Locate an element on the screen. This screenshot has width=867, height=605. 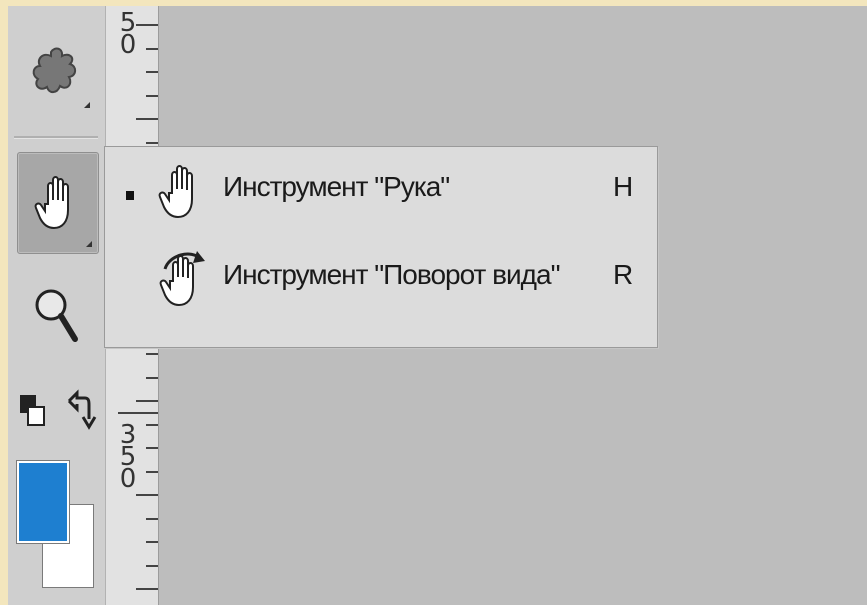
default-colors-icon is located at coordinates (32, 410).